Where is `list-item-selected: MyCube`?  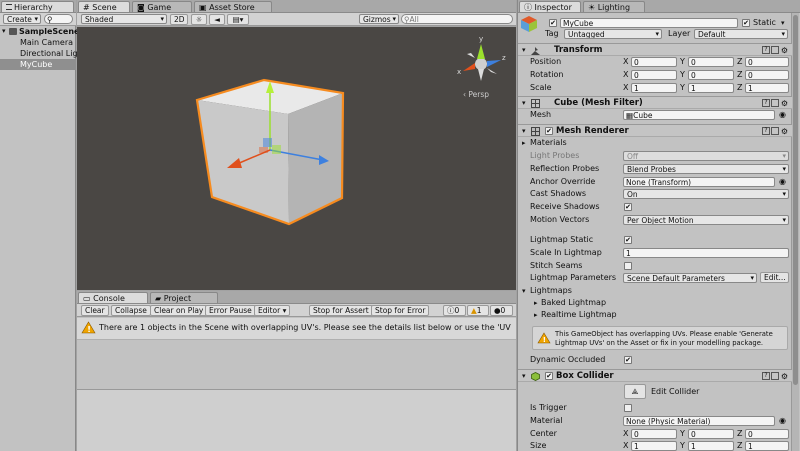
list-item-selected: MyCube is located at coordinates (38, 64).